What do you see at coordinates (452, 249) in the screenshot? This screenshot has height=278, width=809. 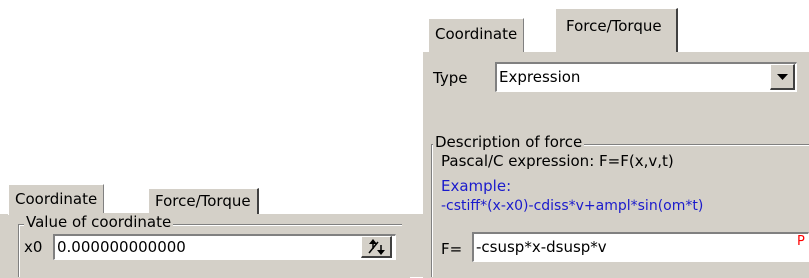 I see `f-label: F=` at bounding box center [452, 249].